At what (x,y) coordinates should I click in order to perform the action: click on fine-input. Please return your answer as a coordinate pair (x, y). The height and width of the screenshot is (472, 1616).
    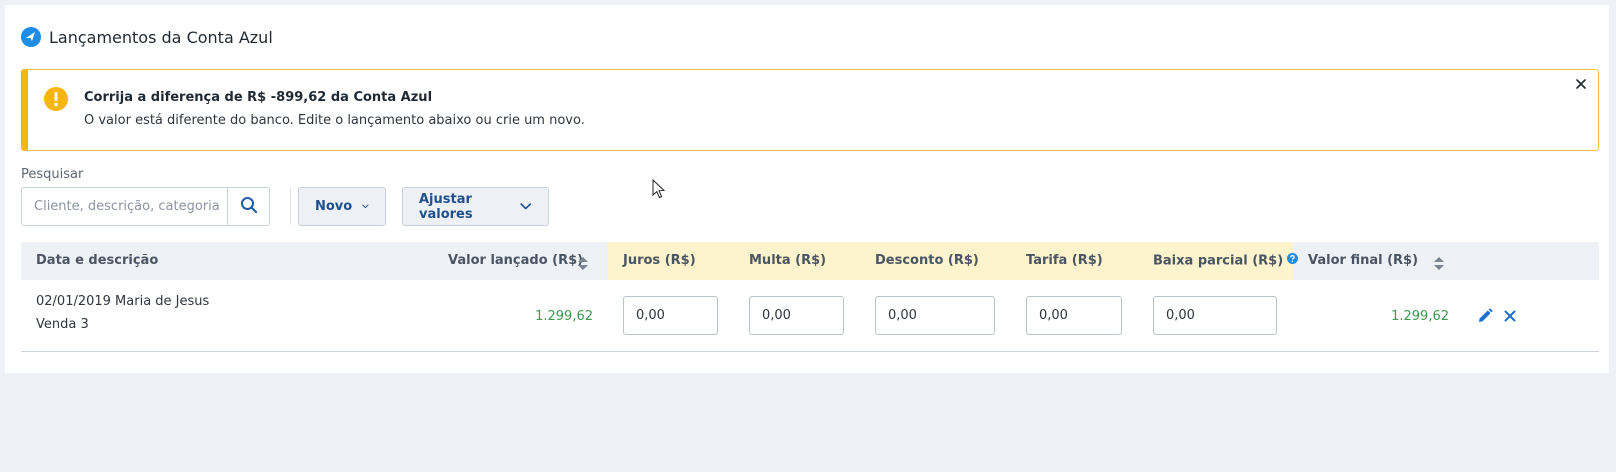
    Looking at the image, I should click on (796, 315).